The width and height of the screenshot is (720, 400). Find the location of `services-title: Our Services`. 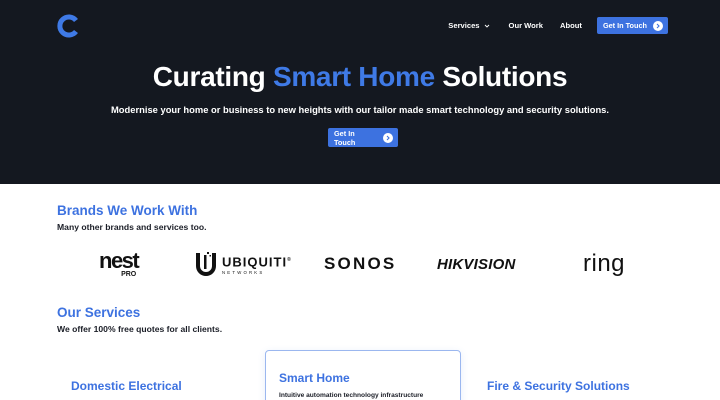

services-title: Our Services is located at coordinates (99, 312).